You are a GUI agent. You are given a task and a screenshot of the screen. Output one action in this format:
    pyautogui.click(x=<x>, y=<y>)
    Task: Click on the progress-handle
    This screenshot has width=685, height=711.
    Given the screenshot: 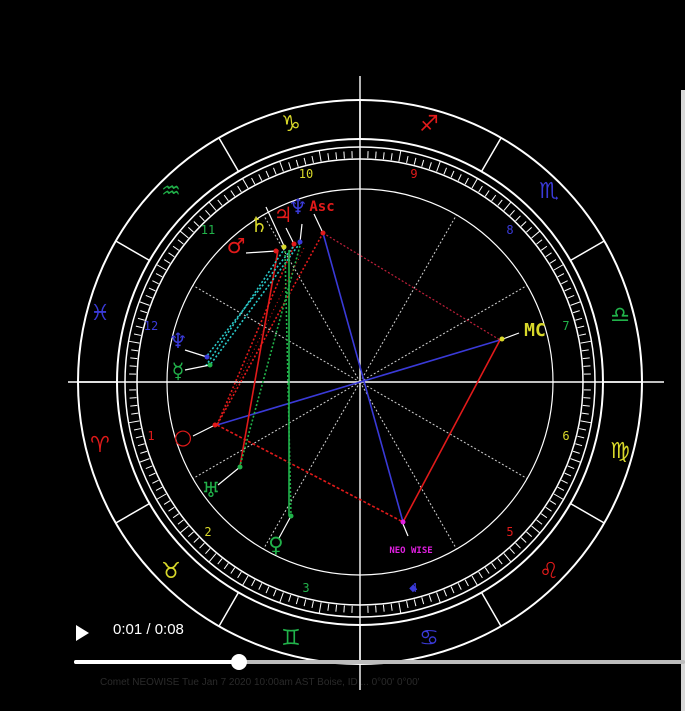 What is the action you would take?
    pyautogui.click(x=239, y=662)
    